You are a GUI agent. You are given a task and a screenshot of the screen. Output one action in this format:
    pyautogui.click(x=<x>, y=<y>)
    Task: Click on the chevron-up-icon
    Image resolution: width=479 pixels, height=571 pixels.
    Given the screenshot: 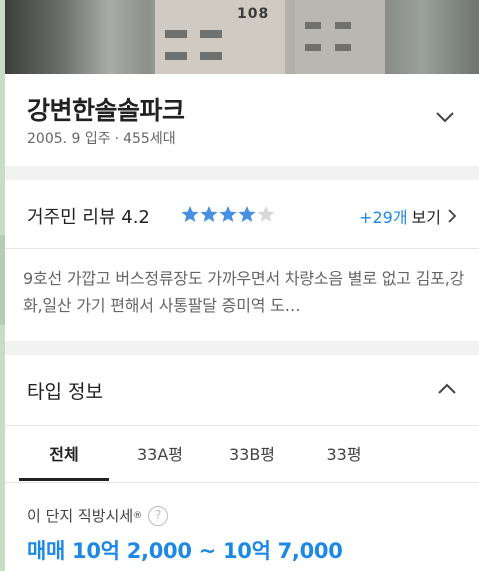 What is the action you would take?
    pyautogui.click(x=447, y=389)
    